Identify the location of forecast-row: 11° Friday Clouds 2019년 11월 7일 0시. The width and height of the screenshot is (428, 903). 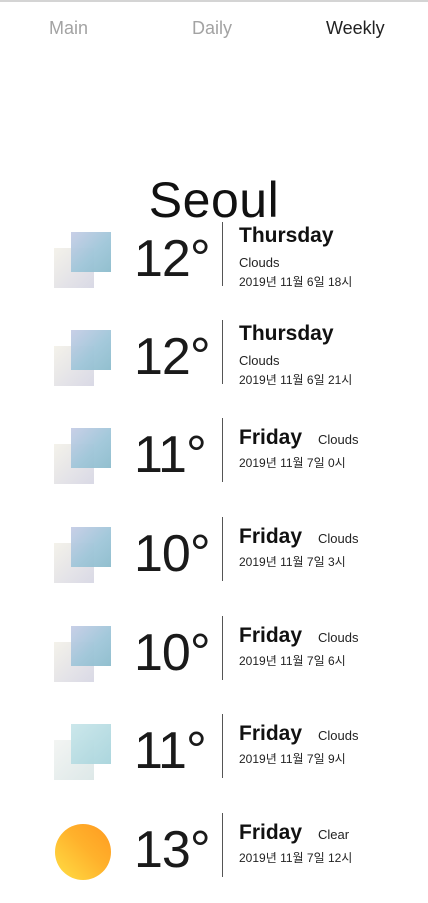
(214, 463).